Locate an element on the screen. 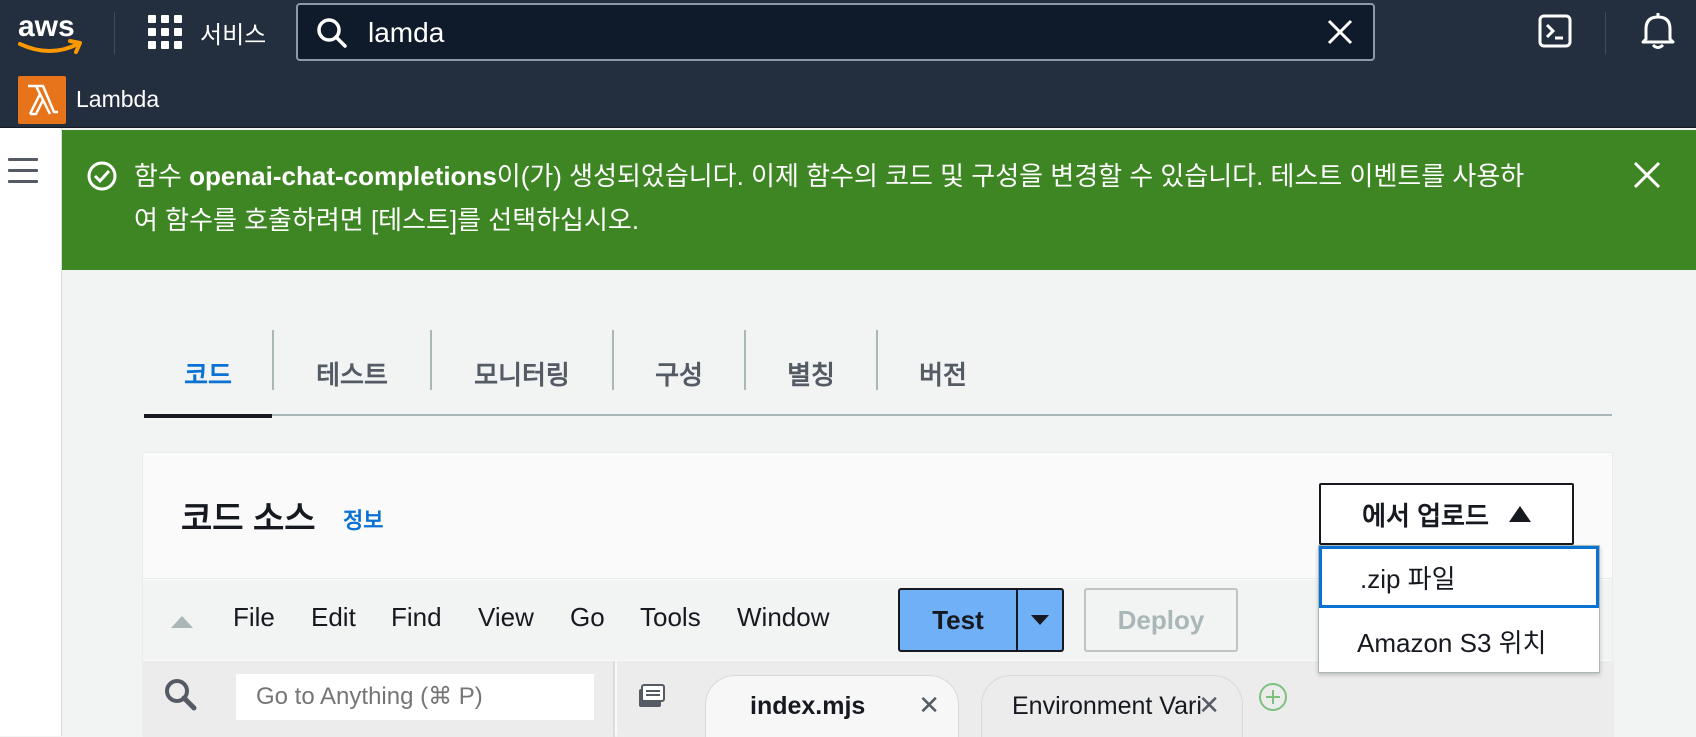 Image resolution: width=1696 pixels, height=737 pixels. caret-up-icon is located at coordinates (1519, 514).